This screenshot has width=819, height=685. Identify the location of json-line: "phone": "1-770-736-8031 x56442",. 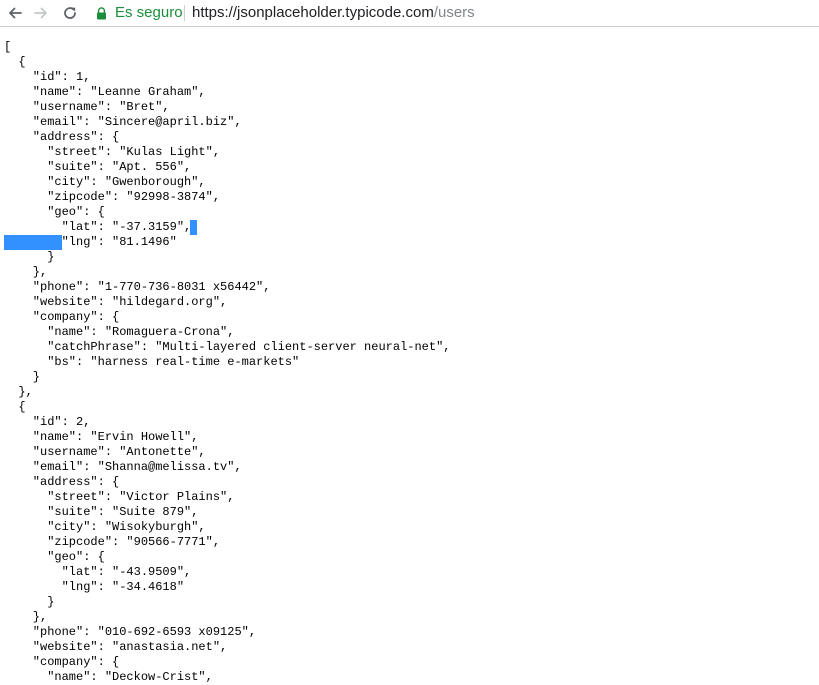
(137, 287).